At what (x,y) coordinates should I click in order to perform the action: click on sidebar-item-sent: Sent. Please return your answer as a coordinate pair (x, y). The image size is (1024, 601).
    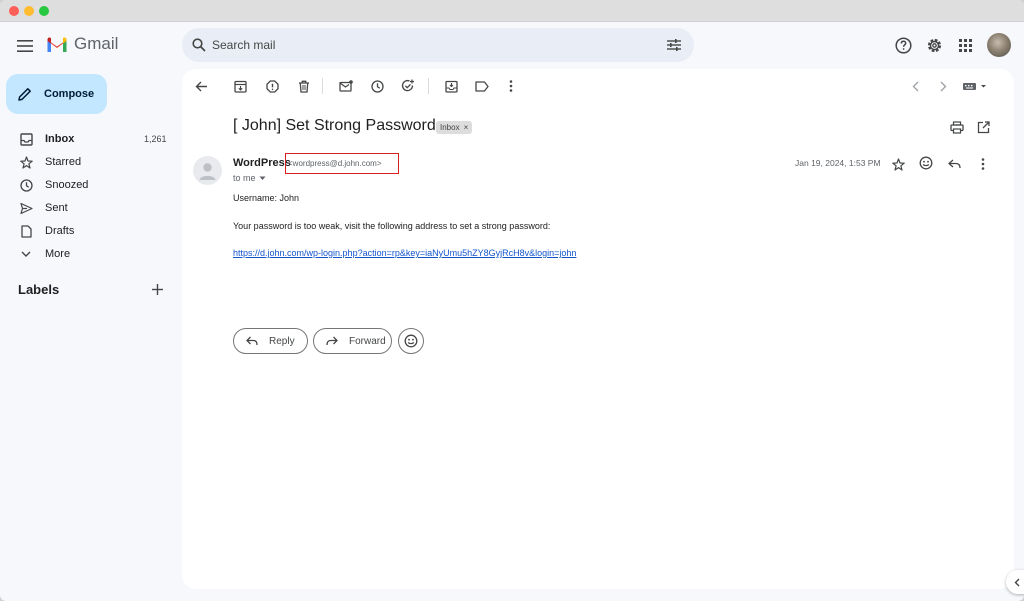
    Looking at the image, I should click on (88, 207).